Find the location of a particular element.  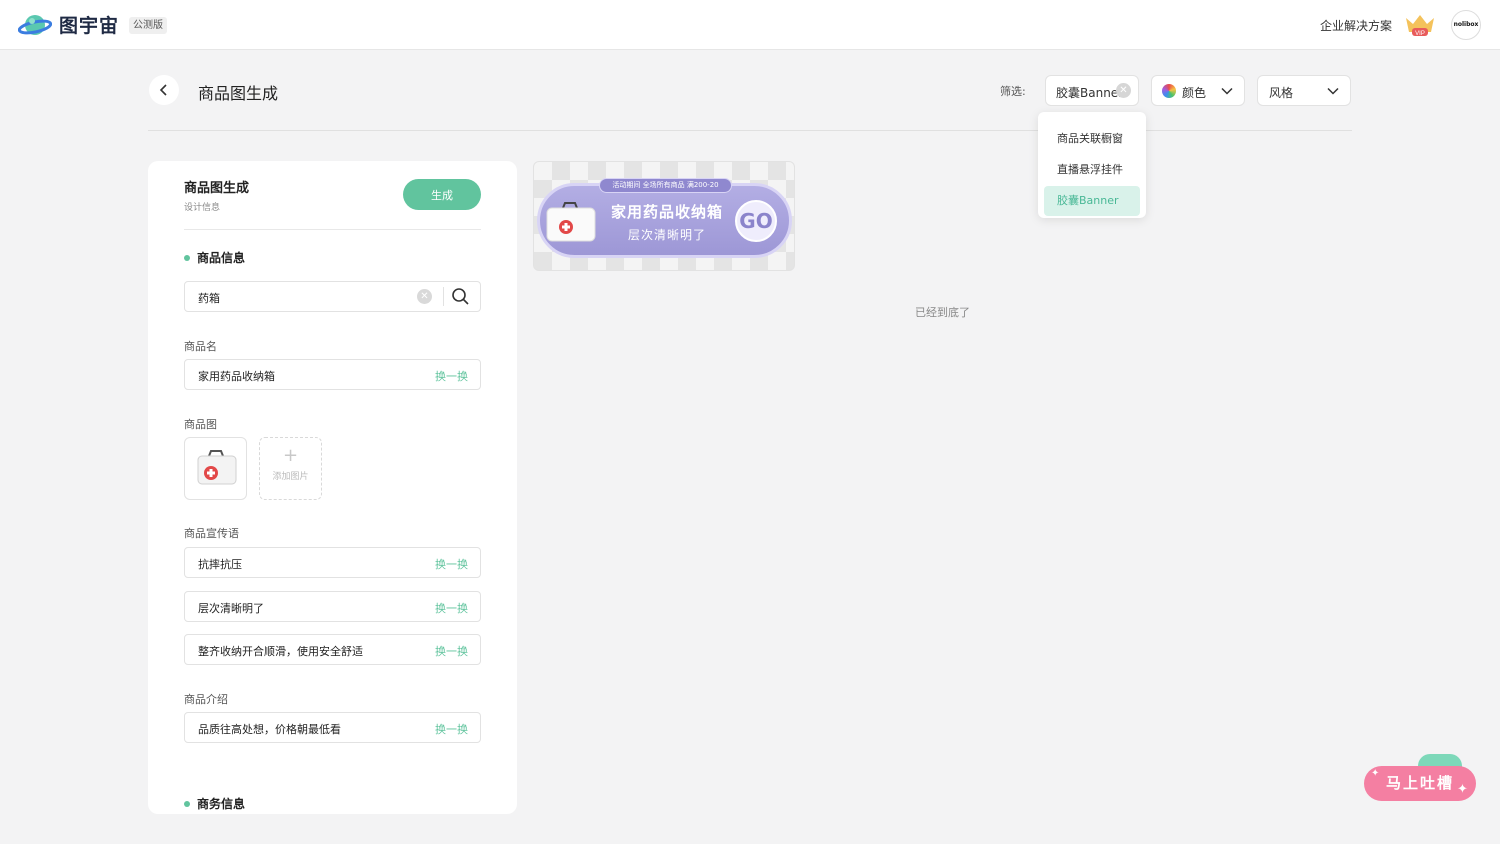

dropdown-item-capsule-banner: 胶囊Banner is located at coordinates (1092, 201).